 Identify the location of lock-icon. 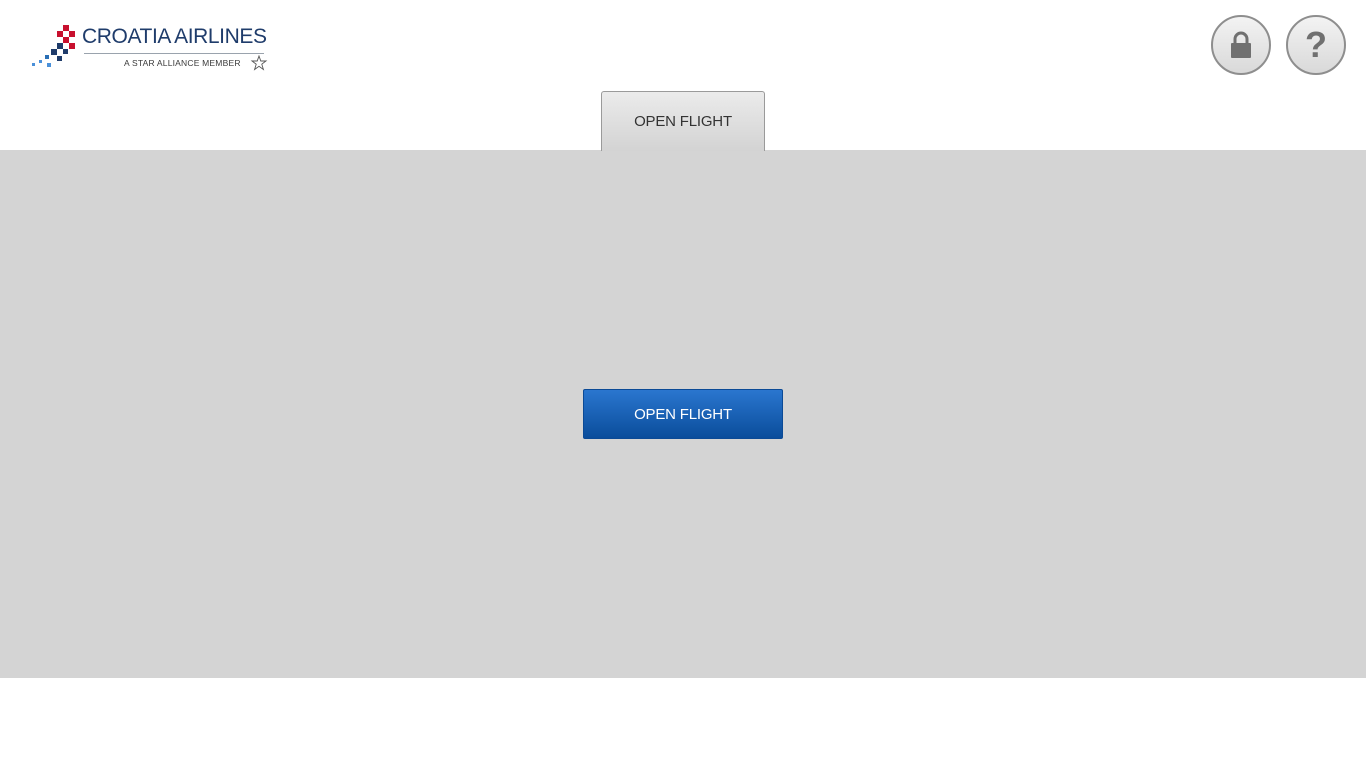
(1241, 44).